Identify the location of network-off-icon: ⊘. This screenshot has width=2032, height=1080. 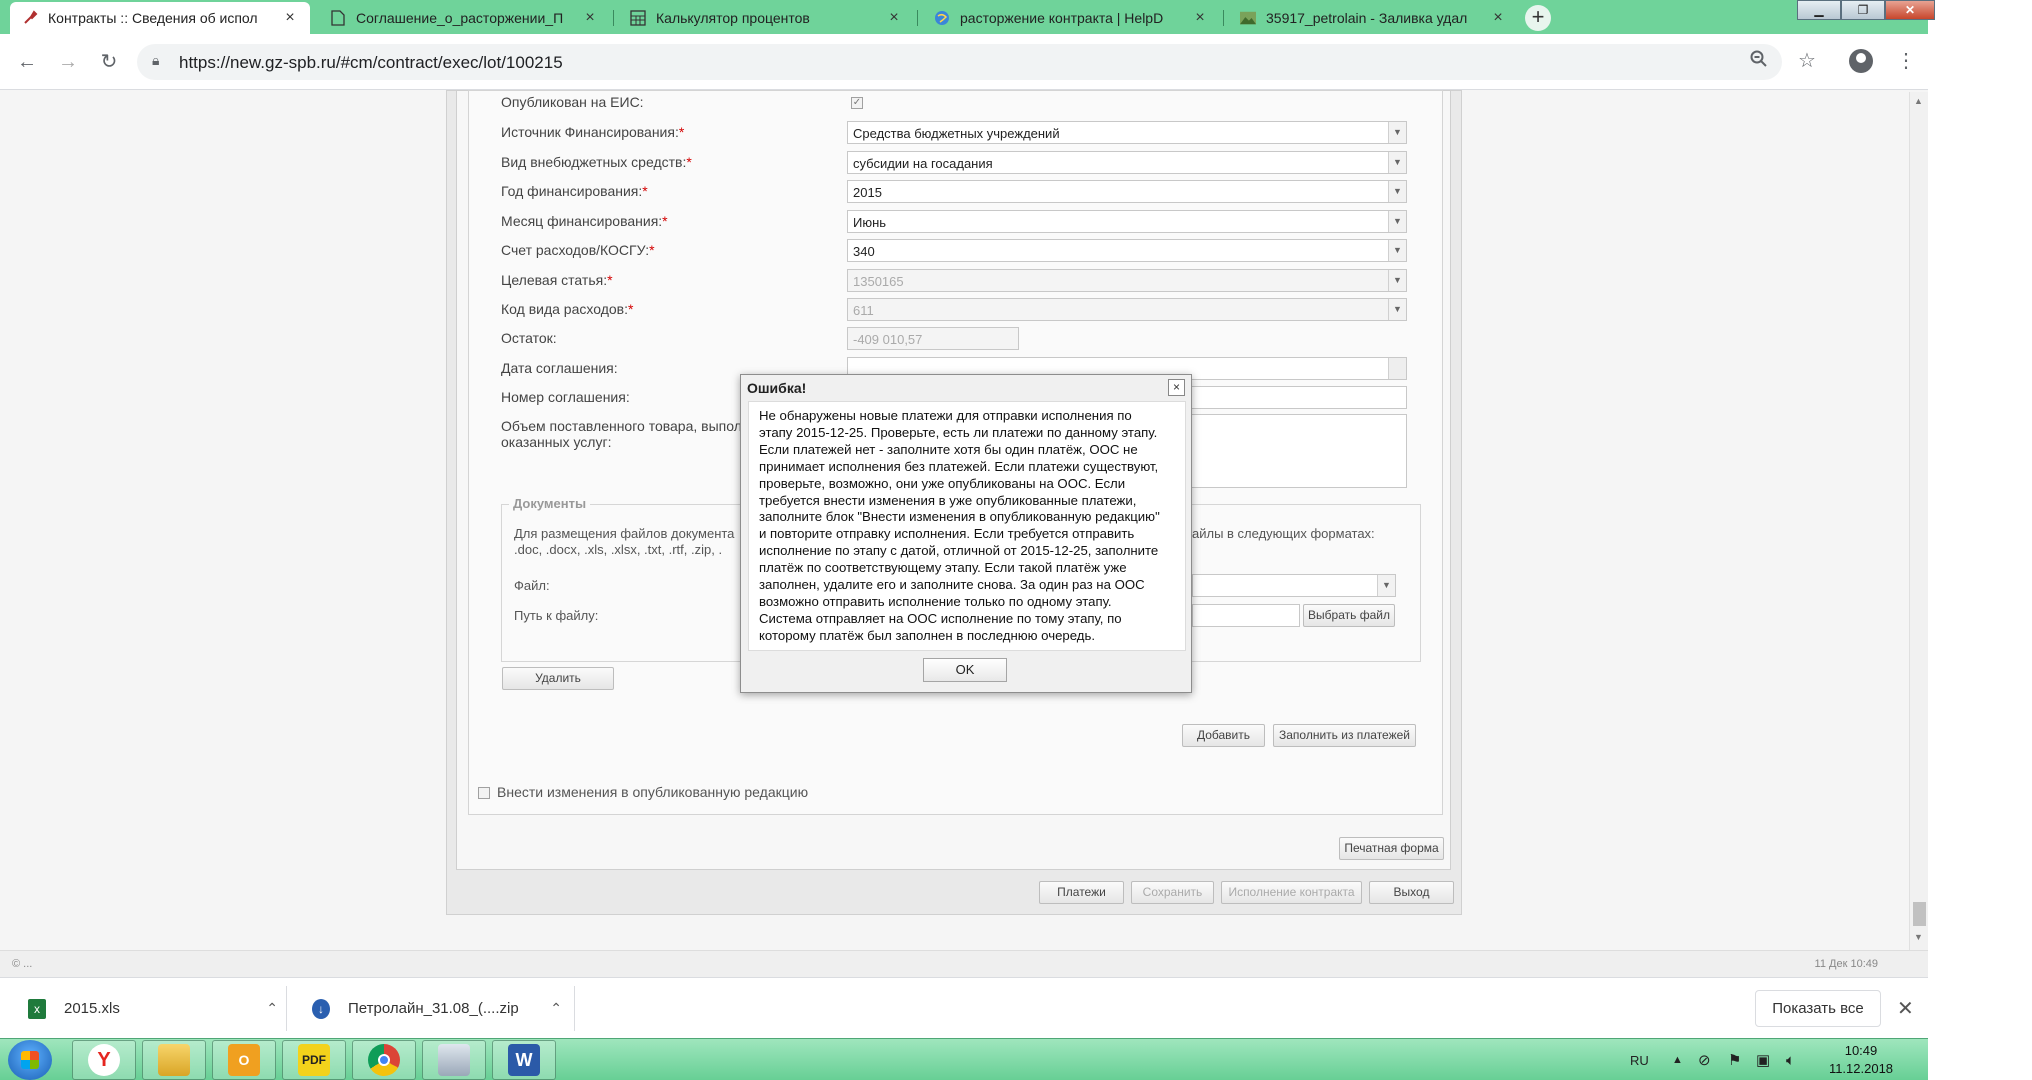
(1704, 1059).